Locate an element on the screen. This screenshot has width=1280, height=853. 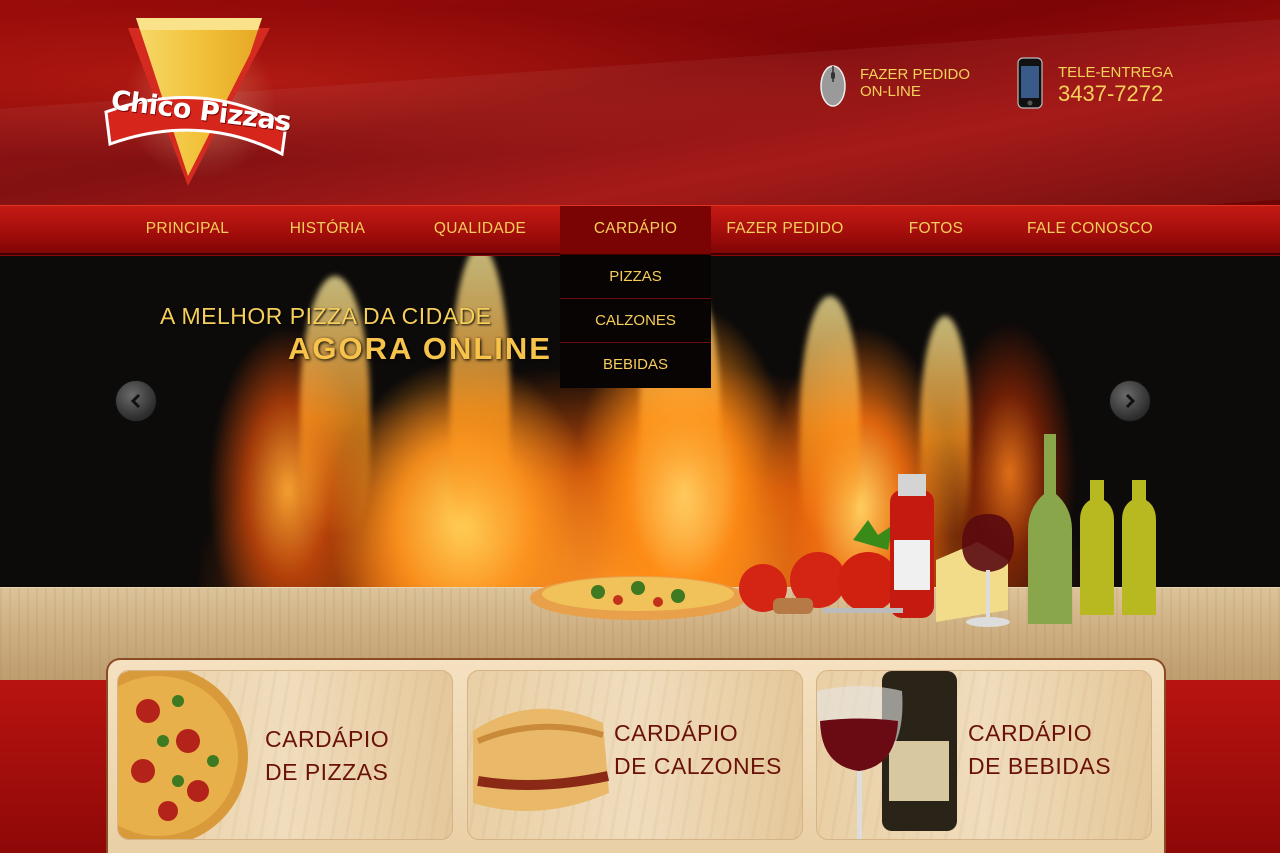
mouse-icon is located at coordinates (833, 86).